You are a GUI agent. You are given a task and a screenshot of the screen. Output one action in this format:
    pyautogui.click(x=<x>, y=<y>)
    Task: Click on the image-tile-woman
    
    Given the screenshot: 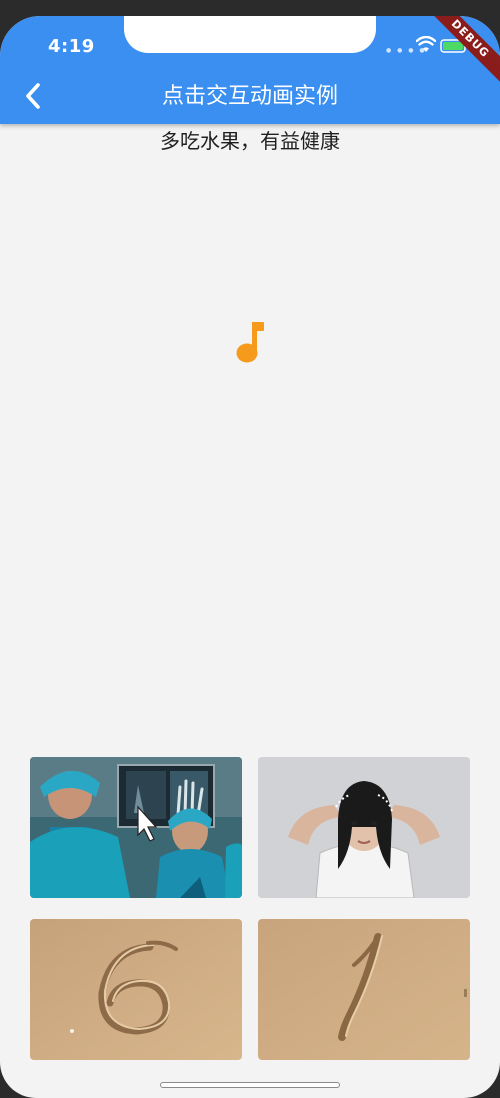 What is the action you would take?
    pyautogui.click(x=364, y=827)
    